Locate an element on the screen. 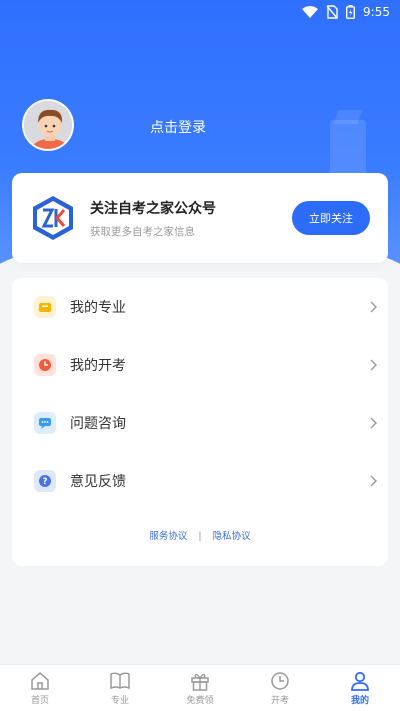  battery-icon is located at coordinates (351, 12).